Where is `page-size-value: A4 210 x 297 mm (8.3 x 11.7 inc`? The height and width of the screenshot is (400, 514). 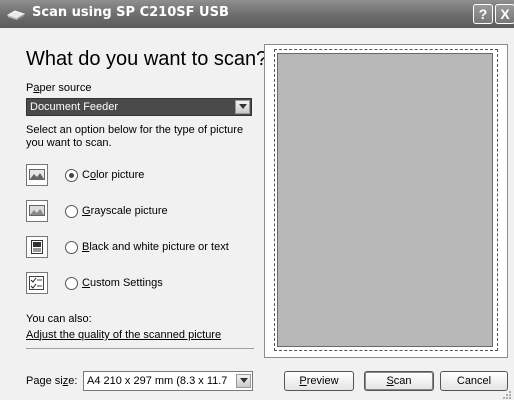 page-size-value: A4 210 x 297 mm (8.3 x 11.7 inc is located at coordinates (157, 381).